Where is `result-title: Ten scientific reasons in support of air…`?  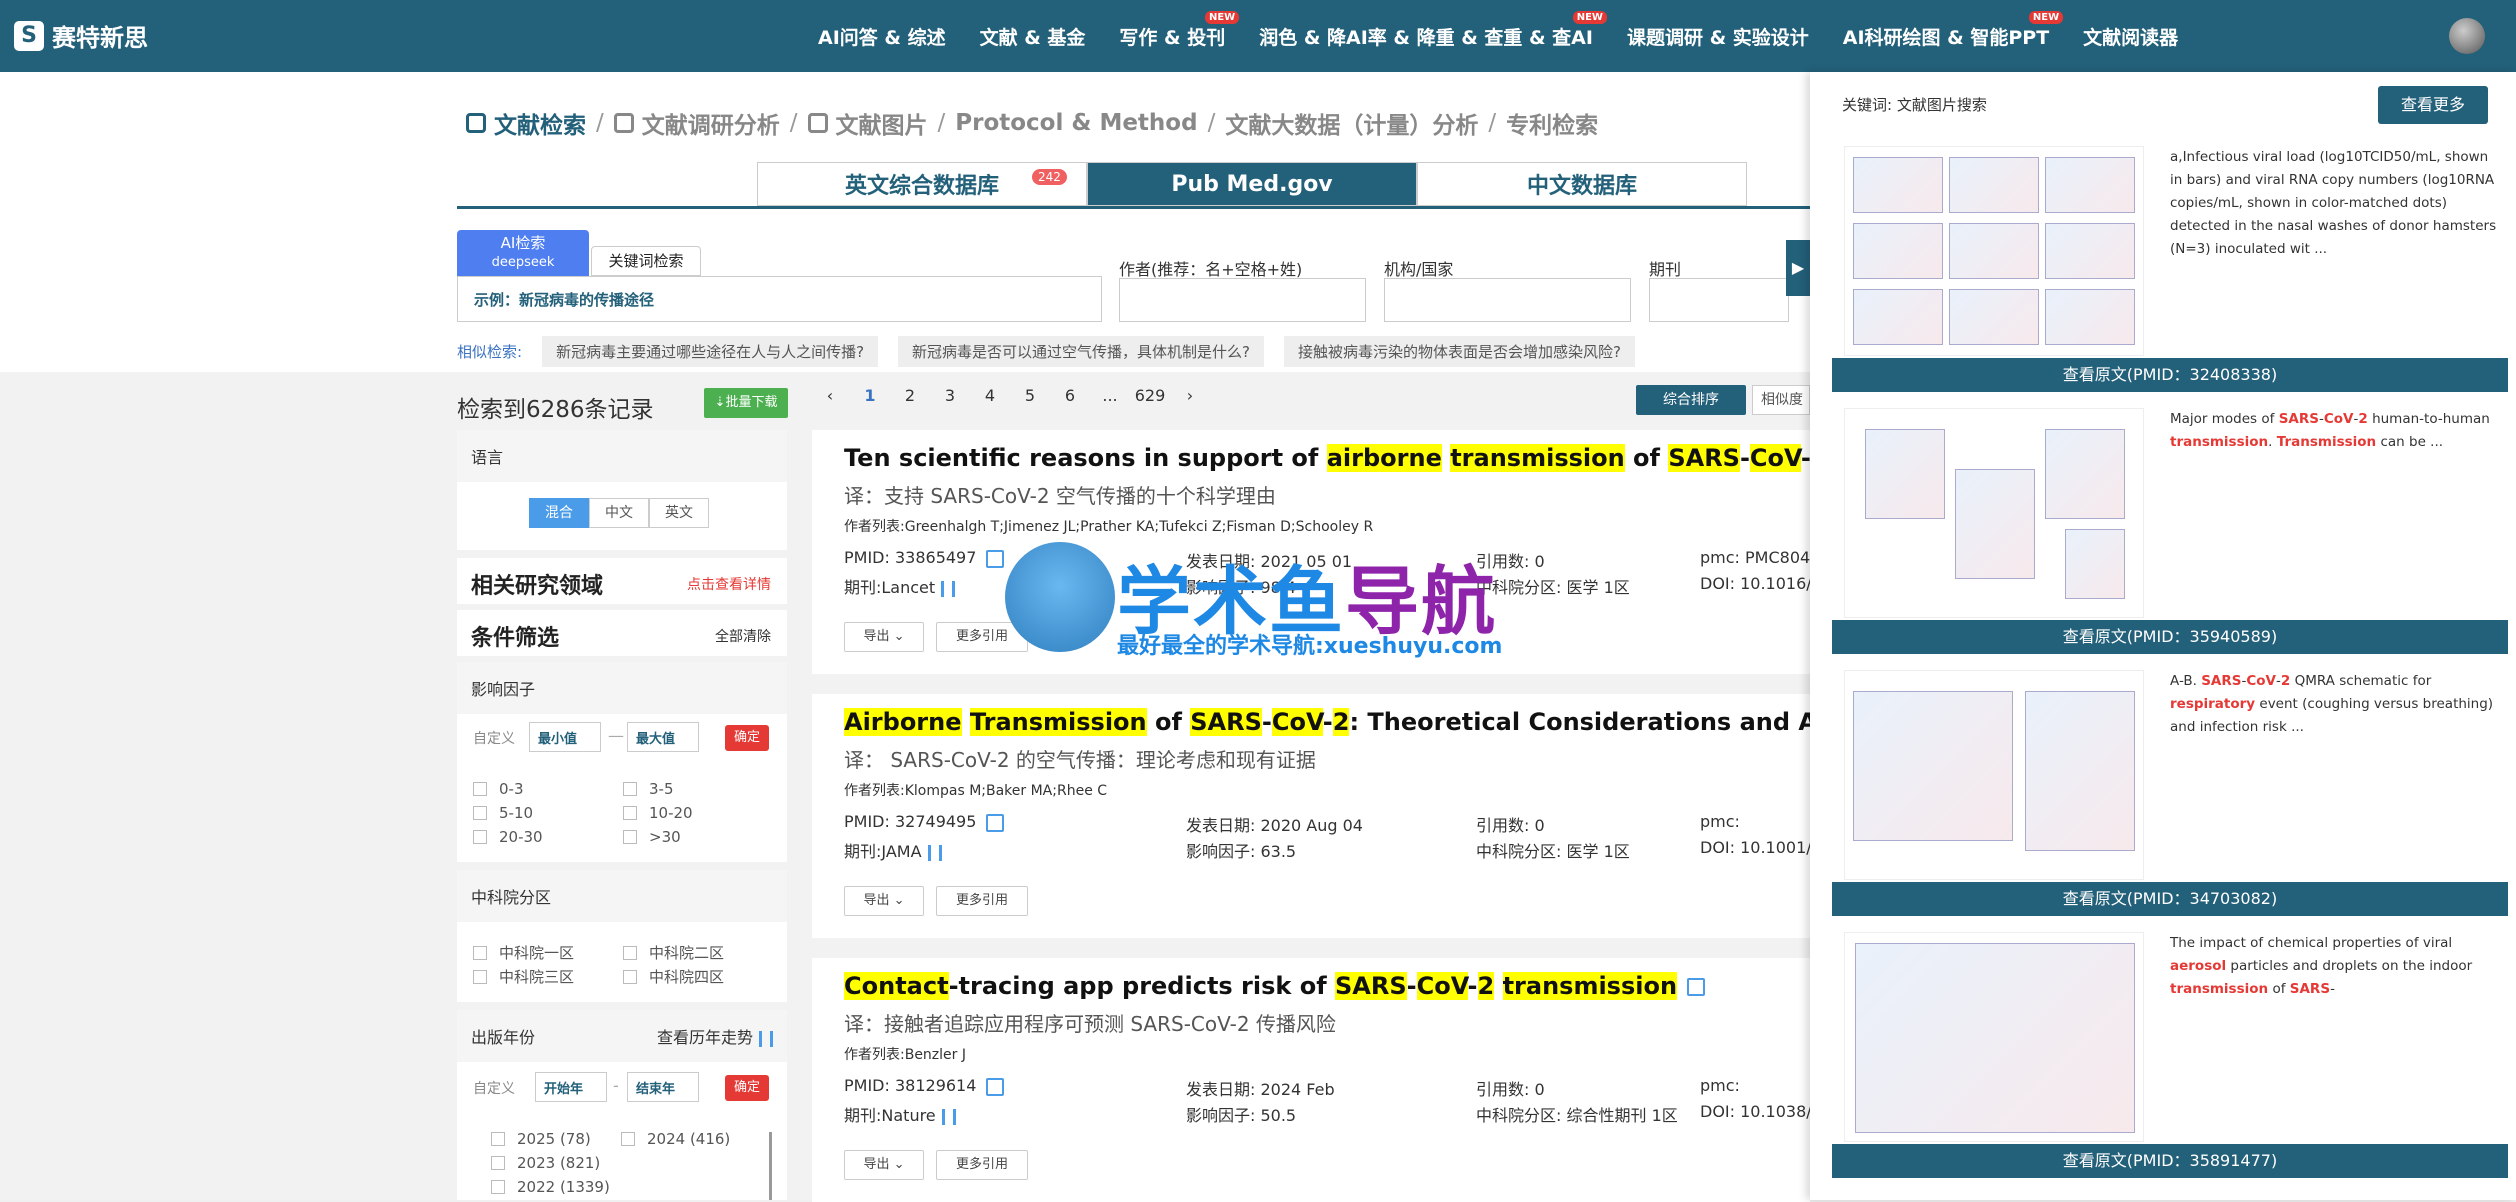 result-title: Ten scientific reasons in support of air… is located at coordinates (1350, 458).